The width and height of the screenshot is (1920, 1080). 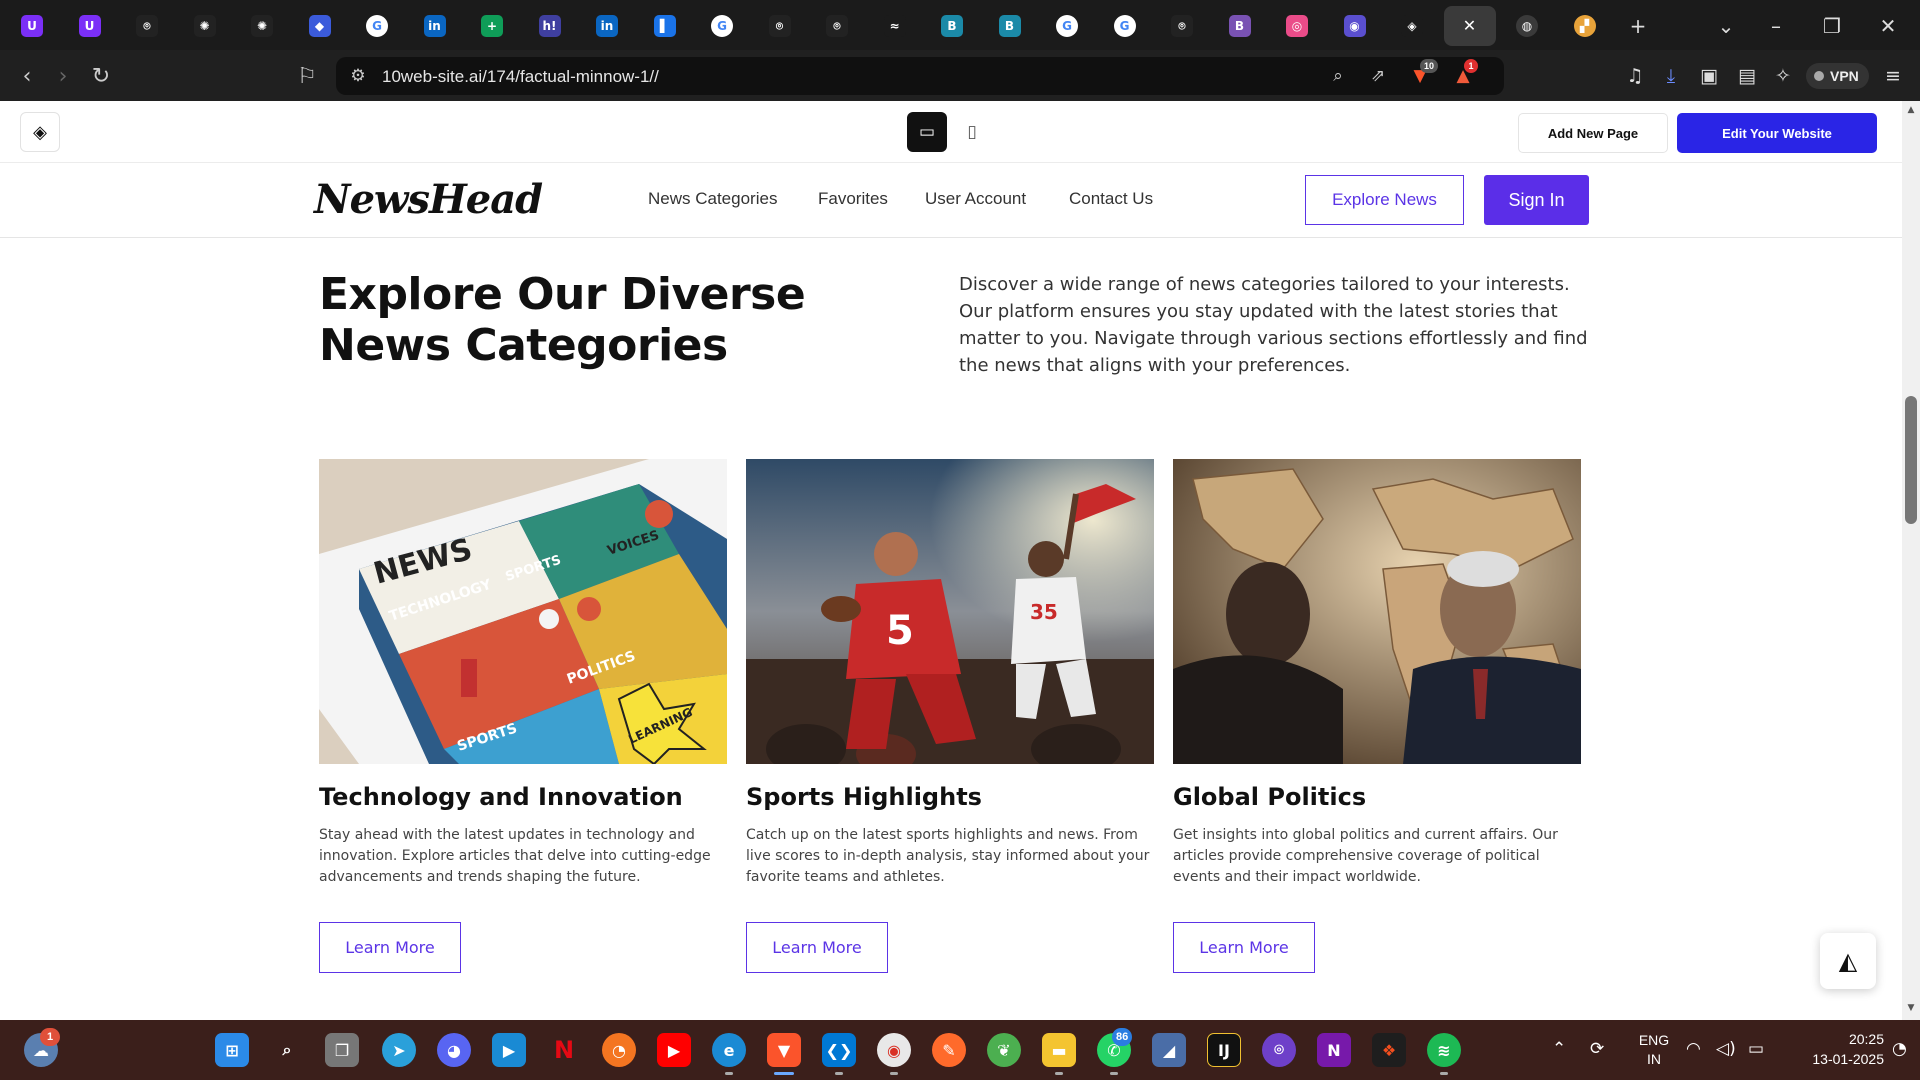 I want to click on linkedin-tab-2: in, so click(x=607, y=26).